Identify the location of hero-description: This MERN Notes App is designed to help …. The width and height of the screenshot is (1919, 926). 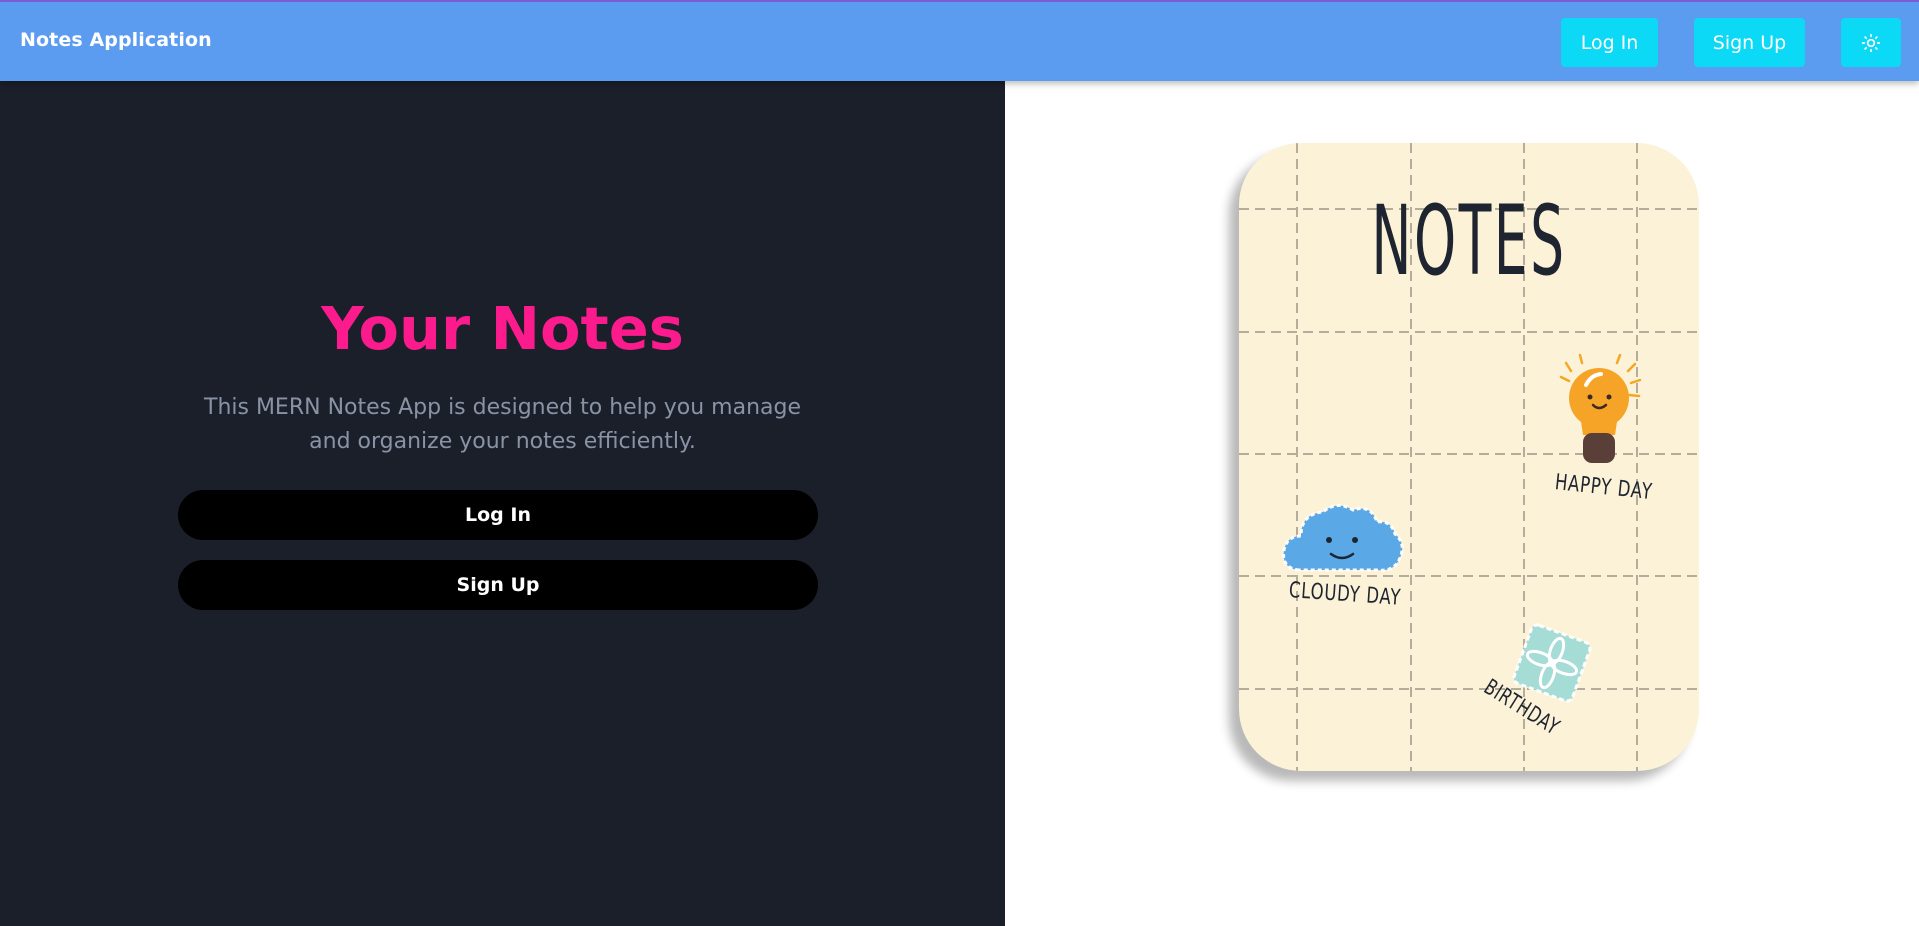
(502, 424).